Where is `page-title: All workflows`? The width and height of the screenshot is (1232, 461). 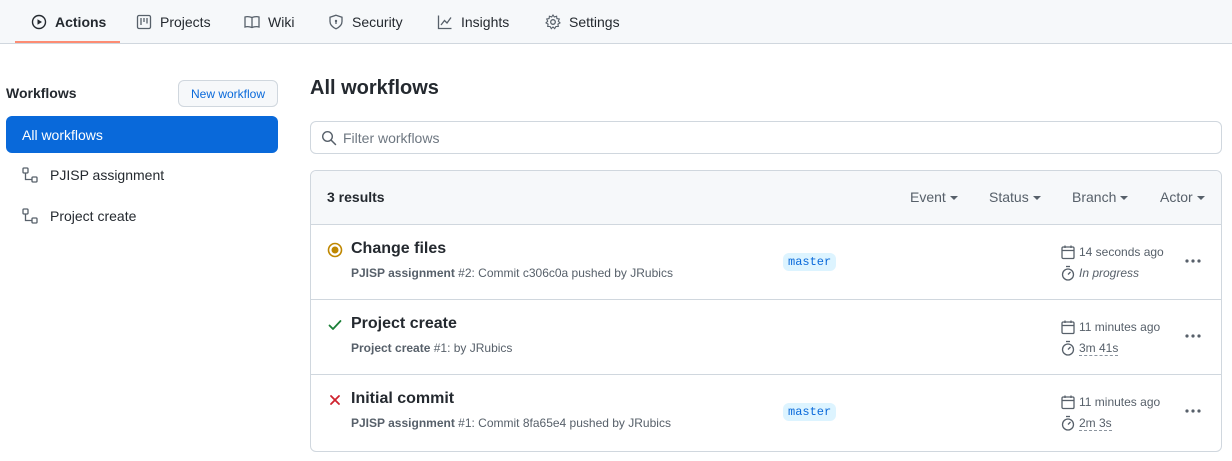 page-title: All workflows is located at coordinates (374, 88).